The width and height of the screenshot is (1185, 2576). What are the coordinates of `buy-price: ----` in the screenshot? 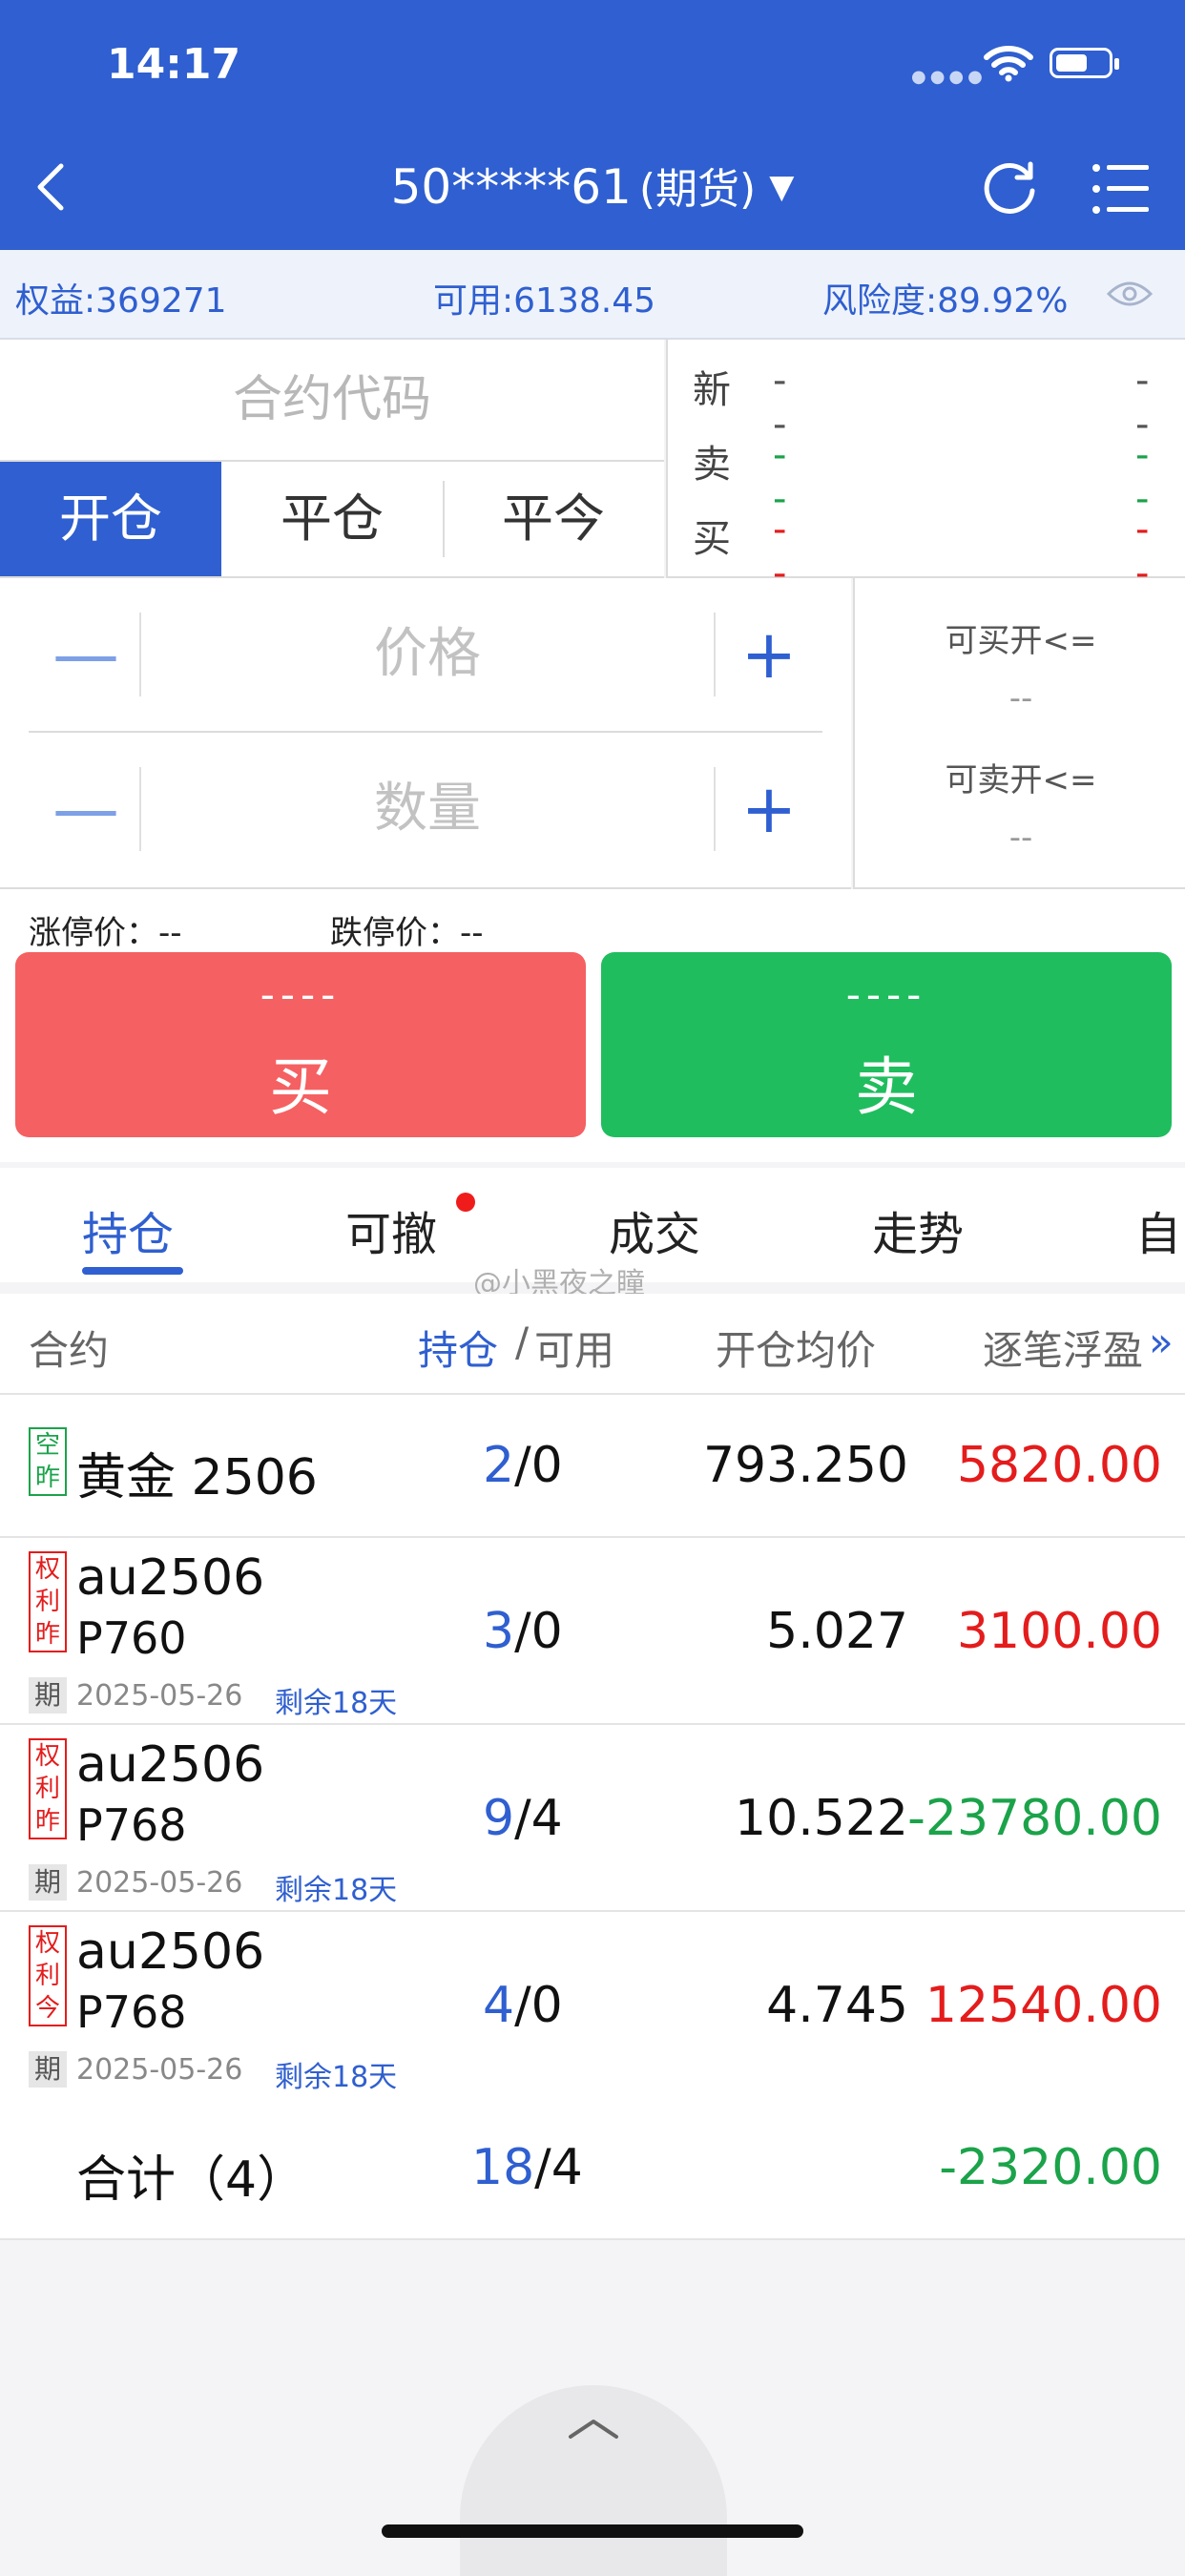 It's located at (301, 994).